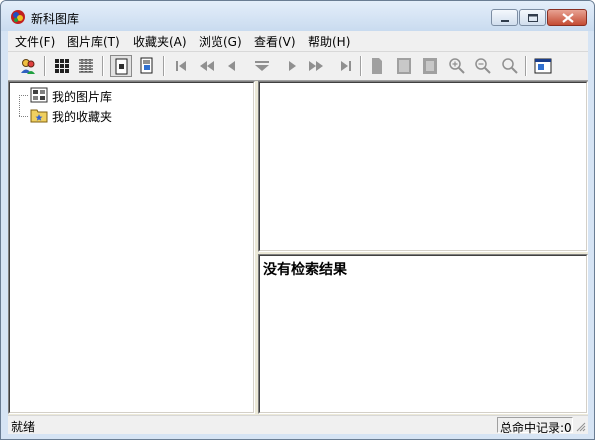 The height and width of the screenshot is (440, 595). I want to click on fit-page-icon, so click(404, 66).